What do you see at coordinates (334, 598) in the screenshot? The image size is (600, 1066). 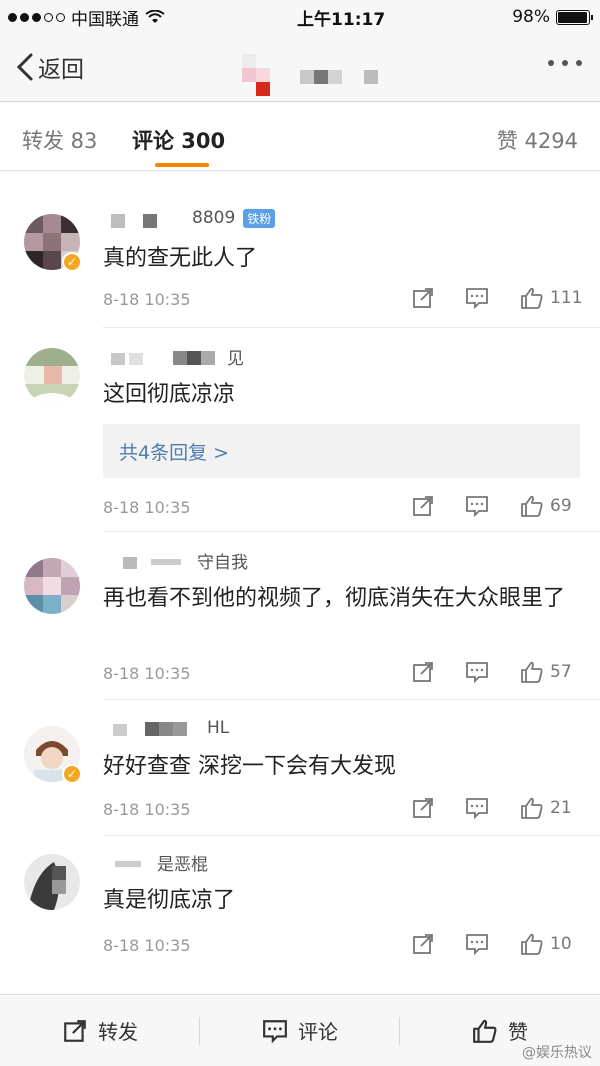 I see `comment-text: 再也看不到他的视频了，彻底消失在大众眼里了` at bounding box center [334, 598].